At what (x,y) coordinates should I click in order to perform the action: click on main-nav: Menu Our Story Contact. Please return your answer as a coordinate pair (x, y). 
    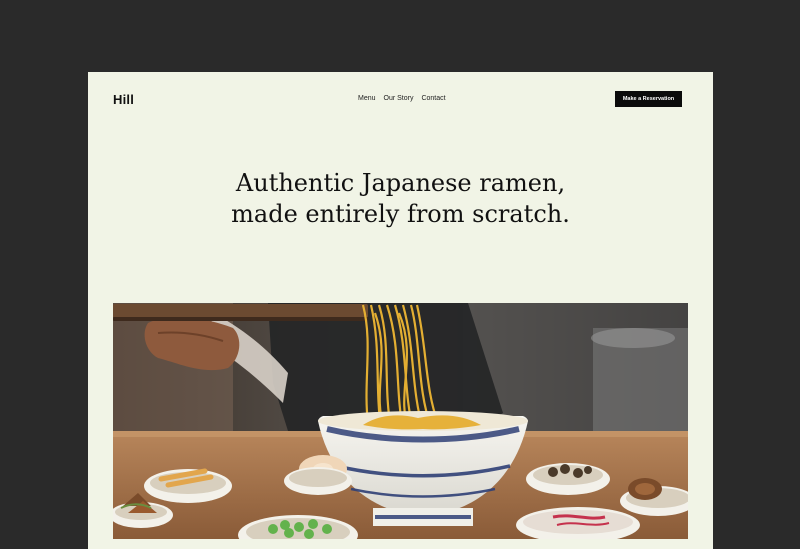
    Looking at the image, I should click on (402, 98).